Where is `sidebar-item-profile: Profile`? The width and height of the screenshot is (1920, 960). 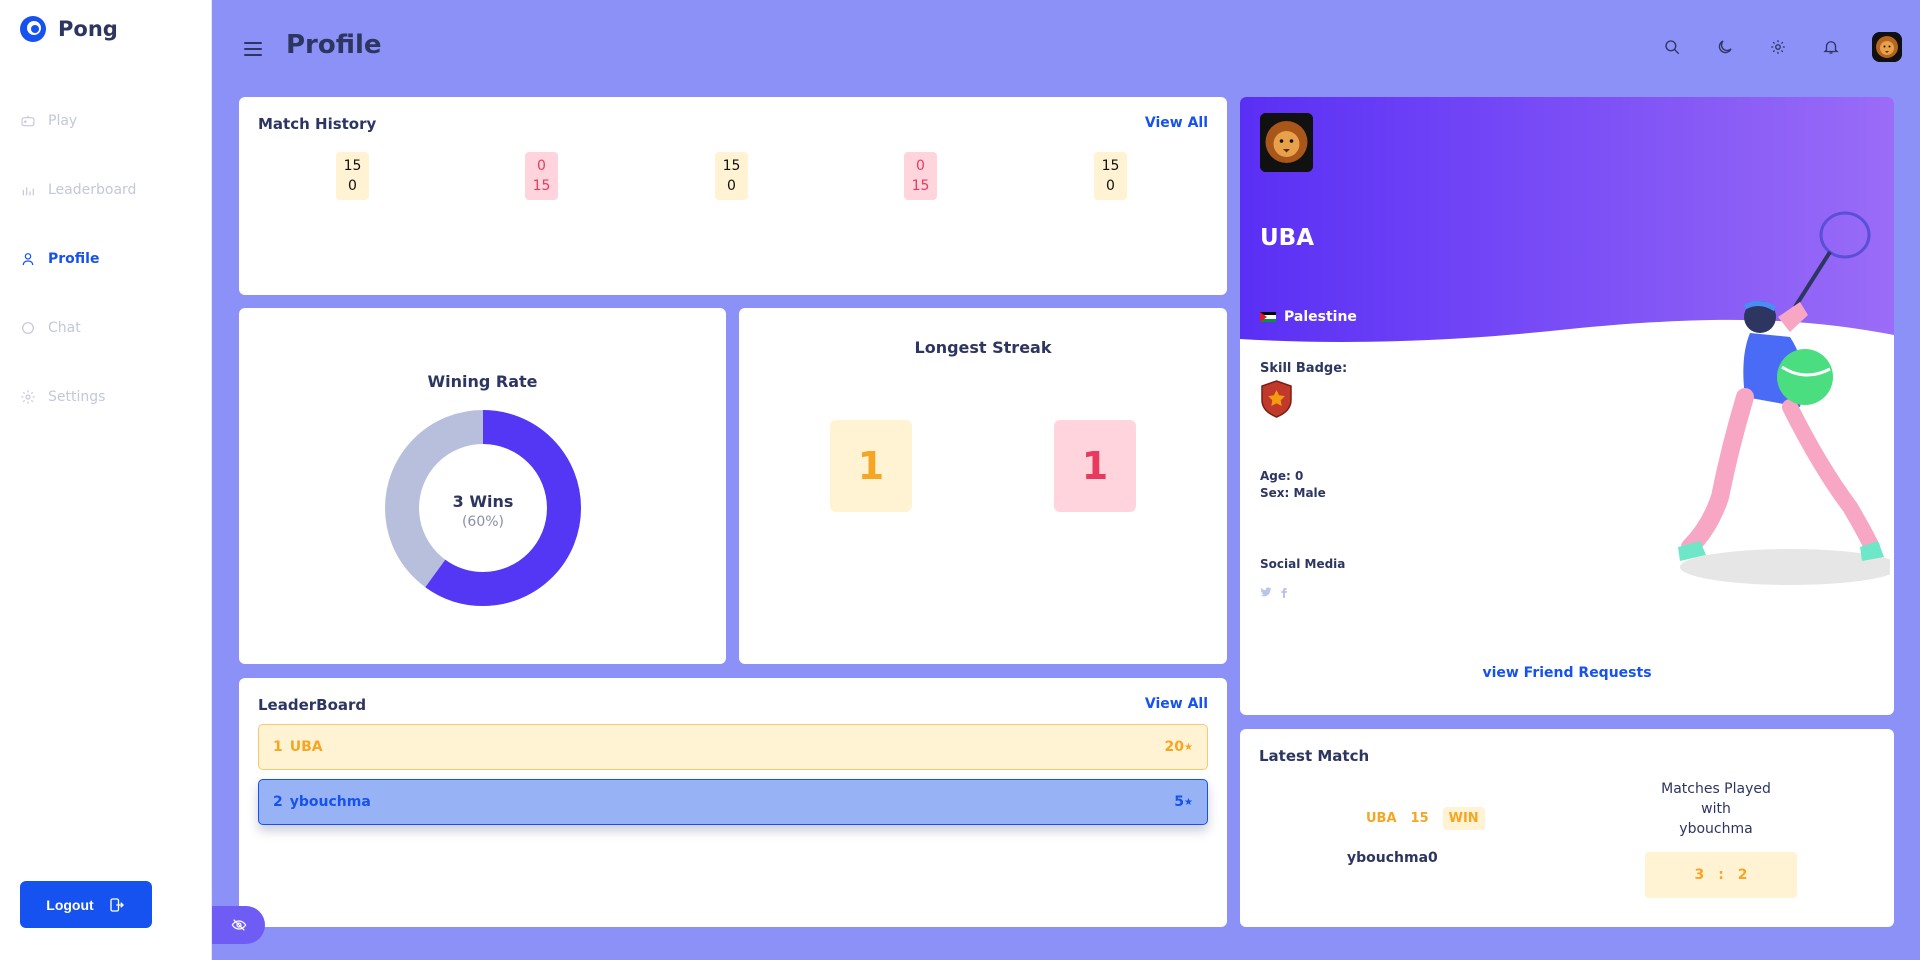
sidebar-item-profile: Profile is located at coordinates (106, 258).